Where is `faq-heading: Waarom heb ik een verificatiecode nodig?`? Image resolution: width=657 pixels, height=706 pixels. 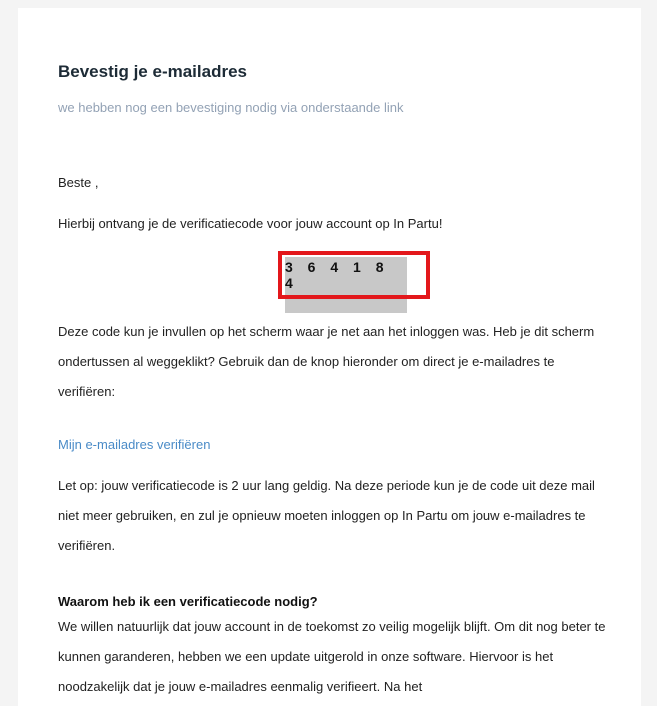 faq-heading: Waarom heb ik een verificatiecode nodig? is located at coordinates (188, 601).